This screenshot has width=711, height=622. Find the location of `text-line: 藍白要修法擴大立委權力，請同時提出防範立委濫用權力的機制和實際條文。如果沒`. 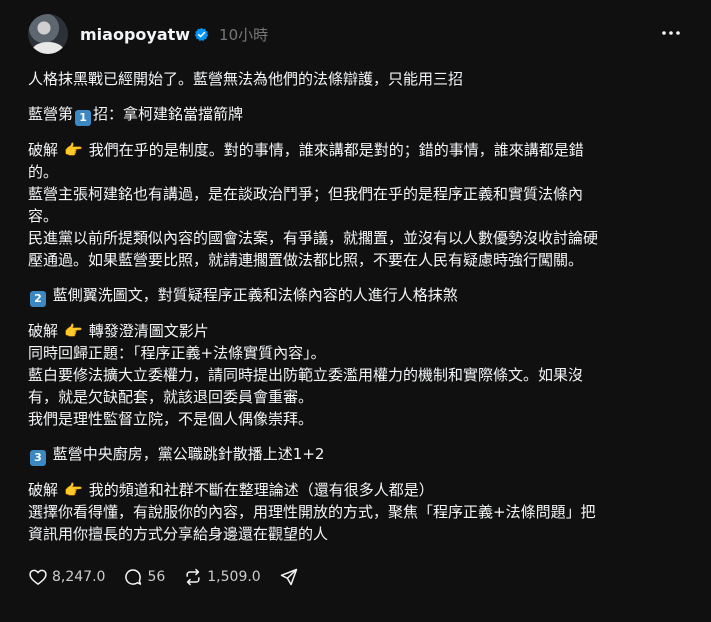

text-line: 藍白要修法擴大立委權力，請同時提出防範立委濫用權力的機制和實際條文。如果沒 is located at coordinates (306, 375).